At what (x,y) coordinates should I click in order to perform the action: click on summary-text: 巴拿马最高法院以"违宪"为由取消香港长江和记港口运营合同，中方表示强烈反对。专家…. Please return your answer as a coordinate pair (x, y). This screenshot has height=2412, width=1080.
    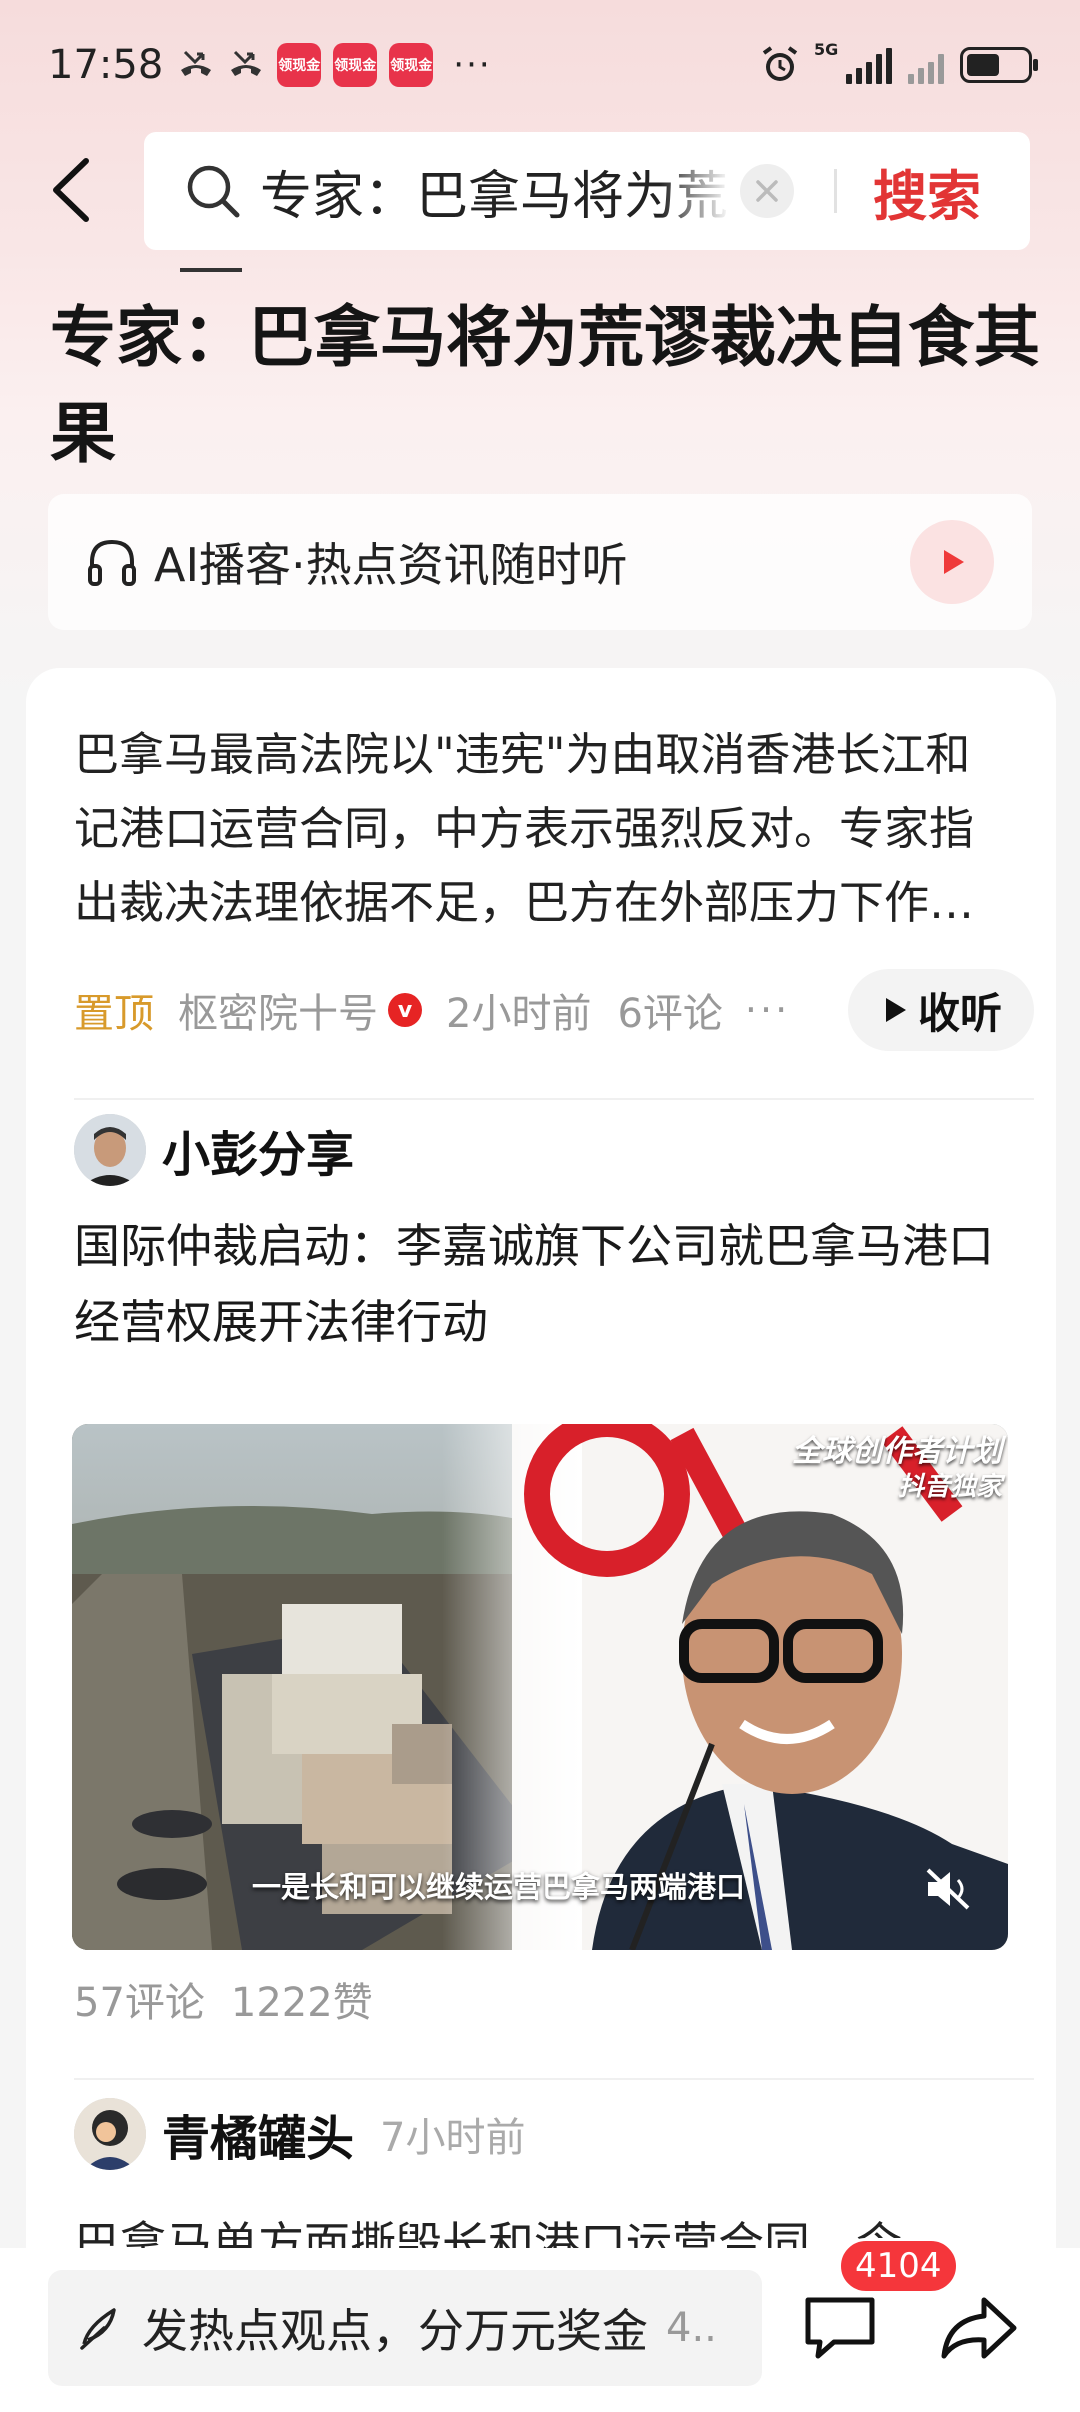
    Looking at the image, I should click on (544, 829).